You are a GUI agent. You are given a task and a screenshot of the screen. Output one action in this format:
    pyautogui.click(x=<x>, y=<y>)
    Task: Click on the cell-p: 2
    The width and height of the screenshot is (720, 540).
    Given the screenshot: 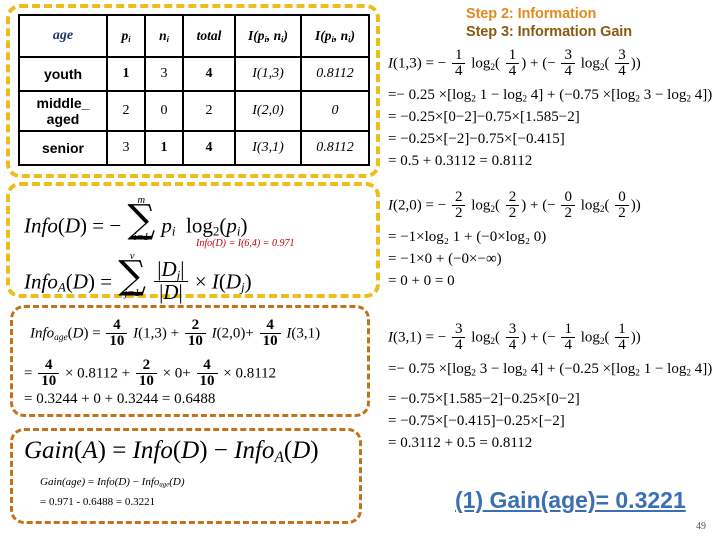 What is the action you would take?
    pyautogui.click(x=126, y=111)
    